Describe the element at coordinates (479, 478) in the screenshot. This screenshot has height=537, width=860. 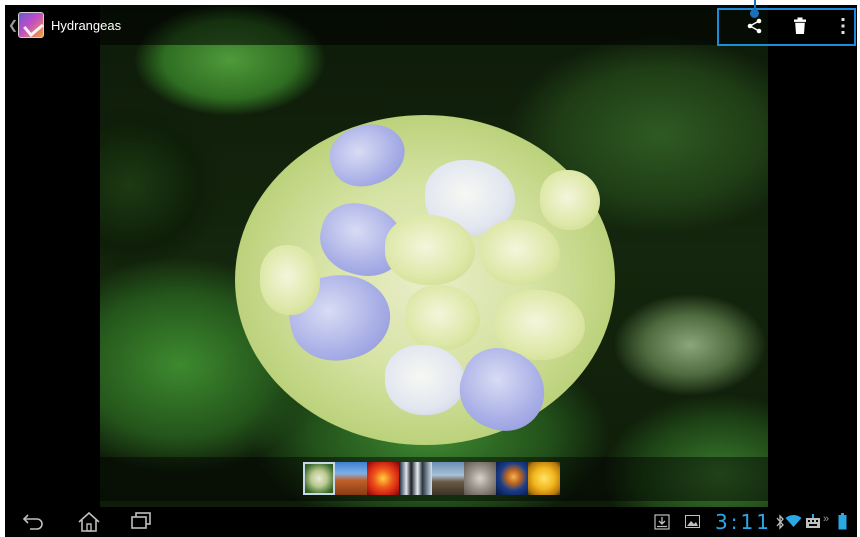
I see `thumbnail-koala` at that location.